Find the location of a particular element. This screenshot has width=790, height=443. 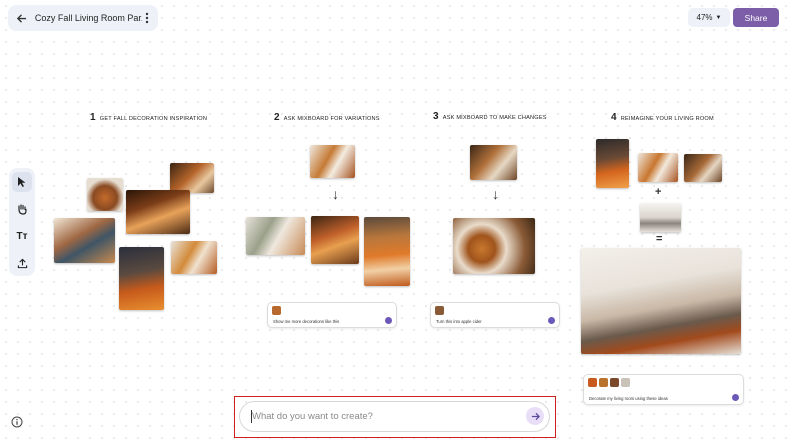

text-tool-icon: Tт is located at coordinates (22, 236).